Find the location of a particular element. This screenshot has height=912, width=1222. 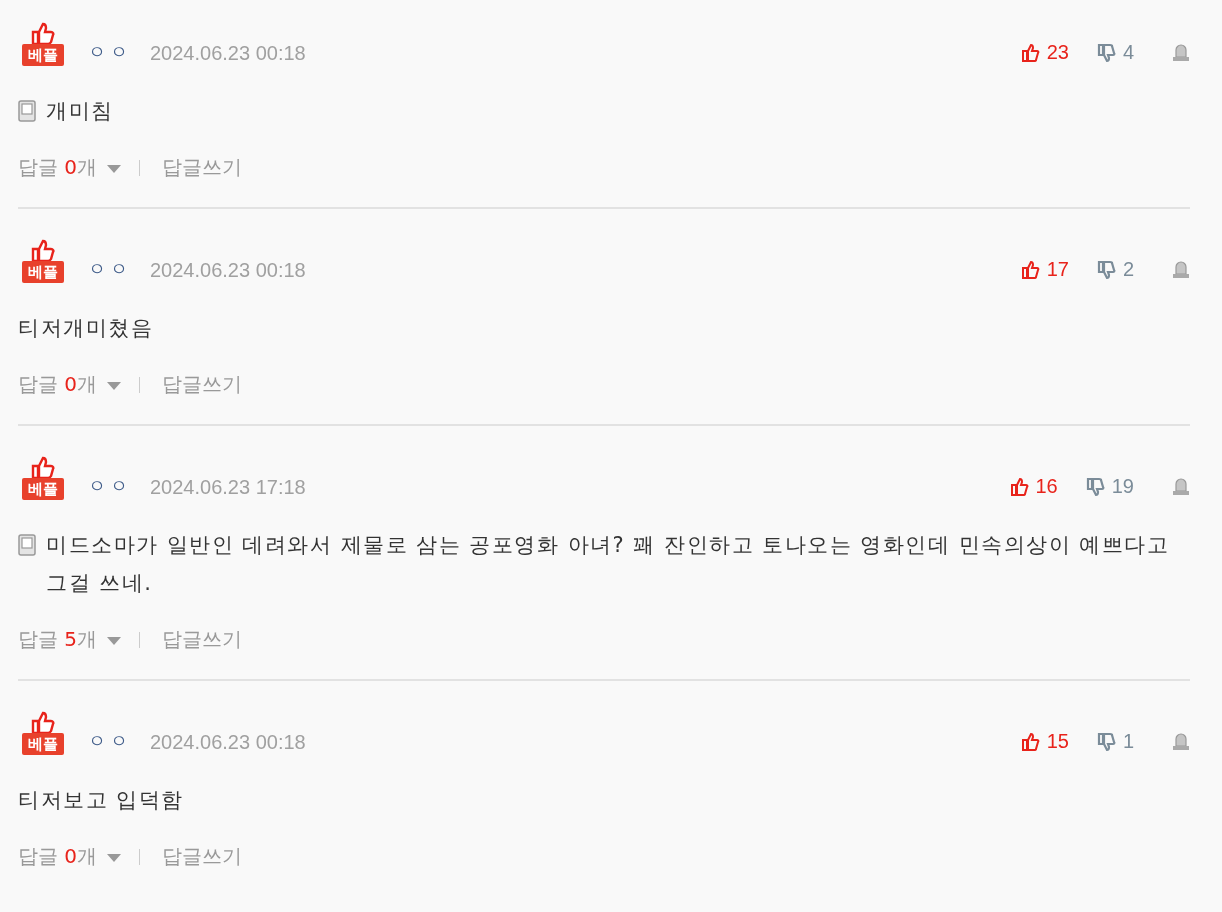

comment-text: 개미침 is located at coordinates (80, 111).